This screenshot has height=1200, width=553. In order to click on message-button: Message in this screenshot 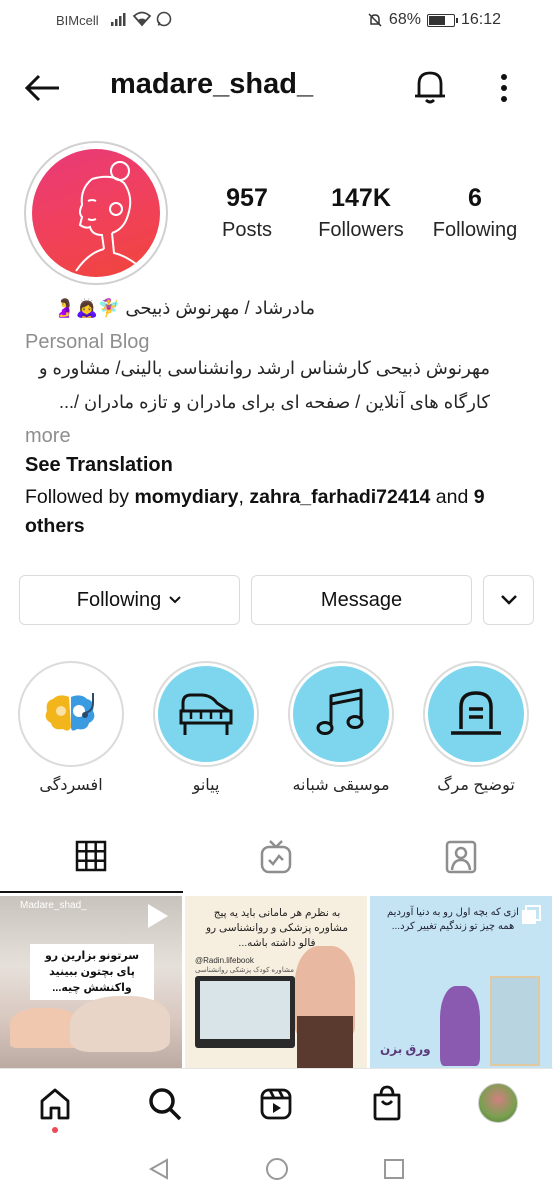, I will do `click(361, 600)`.